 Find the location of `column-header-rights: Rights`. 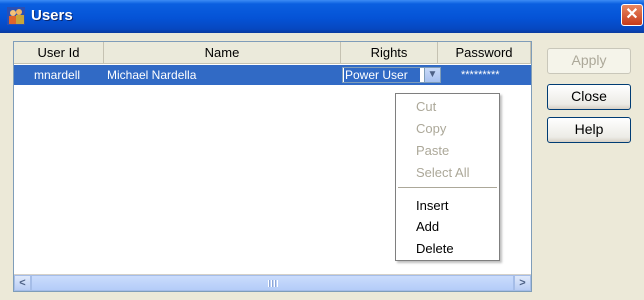

column-header-rights: Rights is located at coordinates (389, 53).